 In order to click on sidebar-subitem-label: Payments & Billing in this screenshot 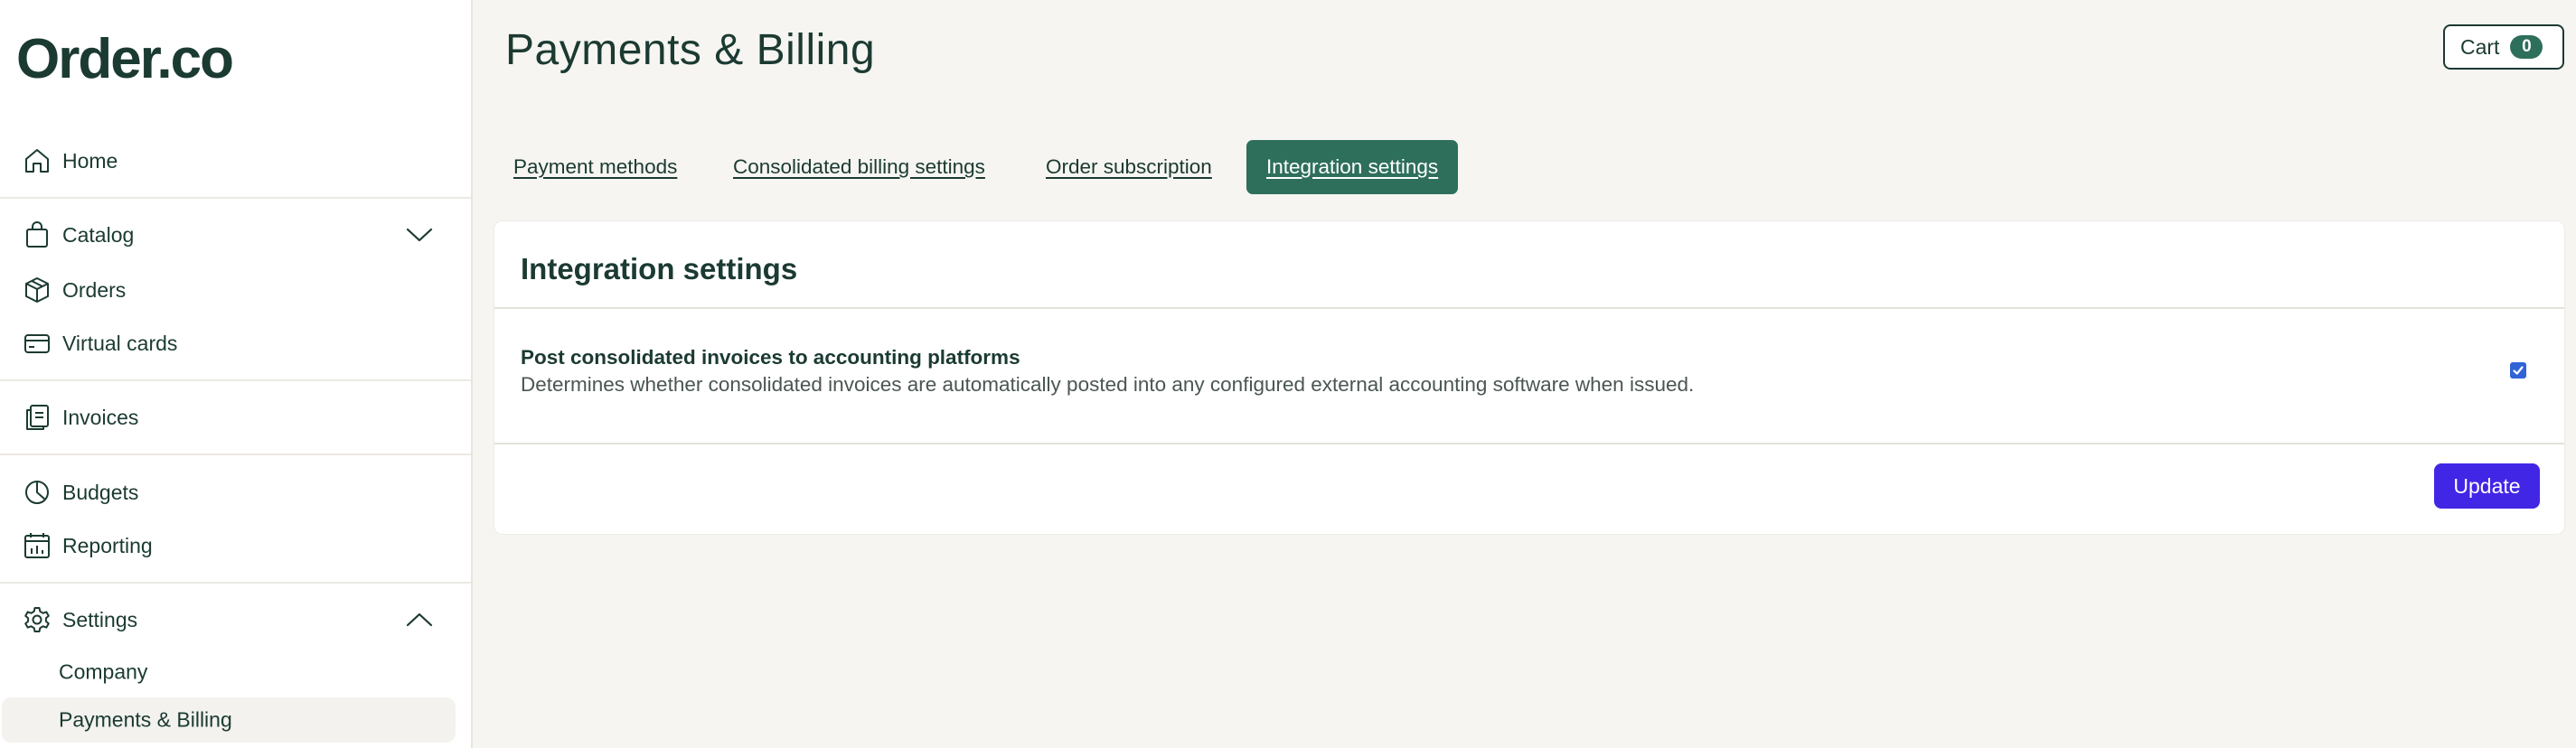, I will do `click(145, 719)`.